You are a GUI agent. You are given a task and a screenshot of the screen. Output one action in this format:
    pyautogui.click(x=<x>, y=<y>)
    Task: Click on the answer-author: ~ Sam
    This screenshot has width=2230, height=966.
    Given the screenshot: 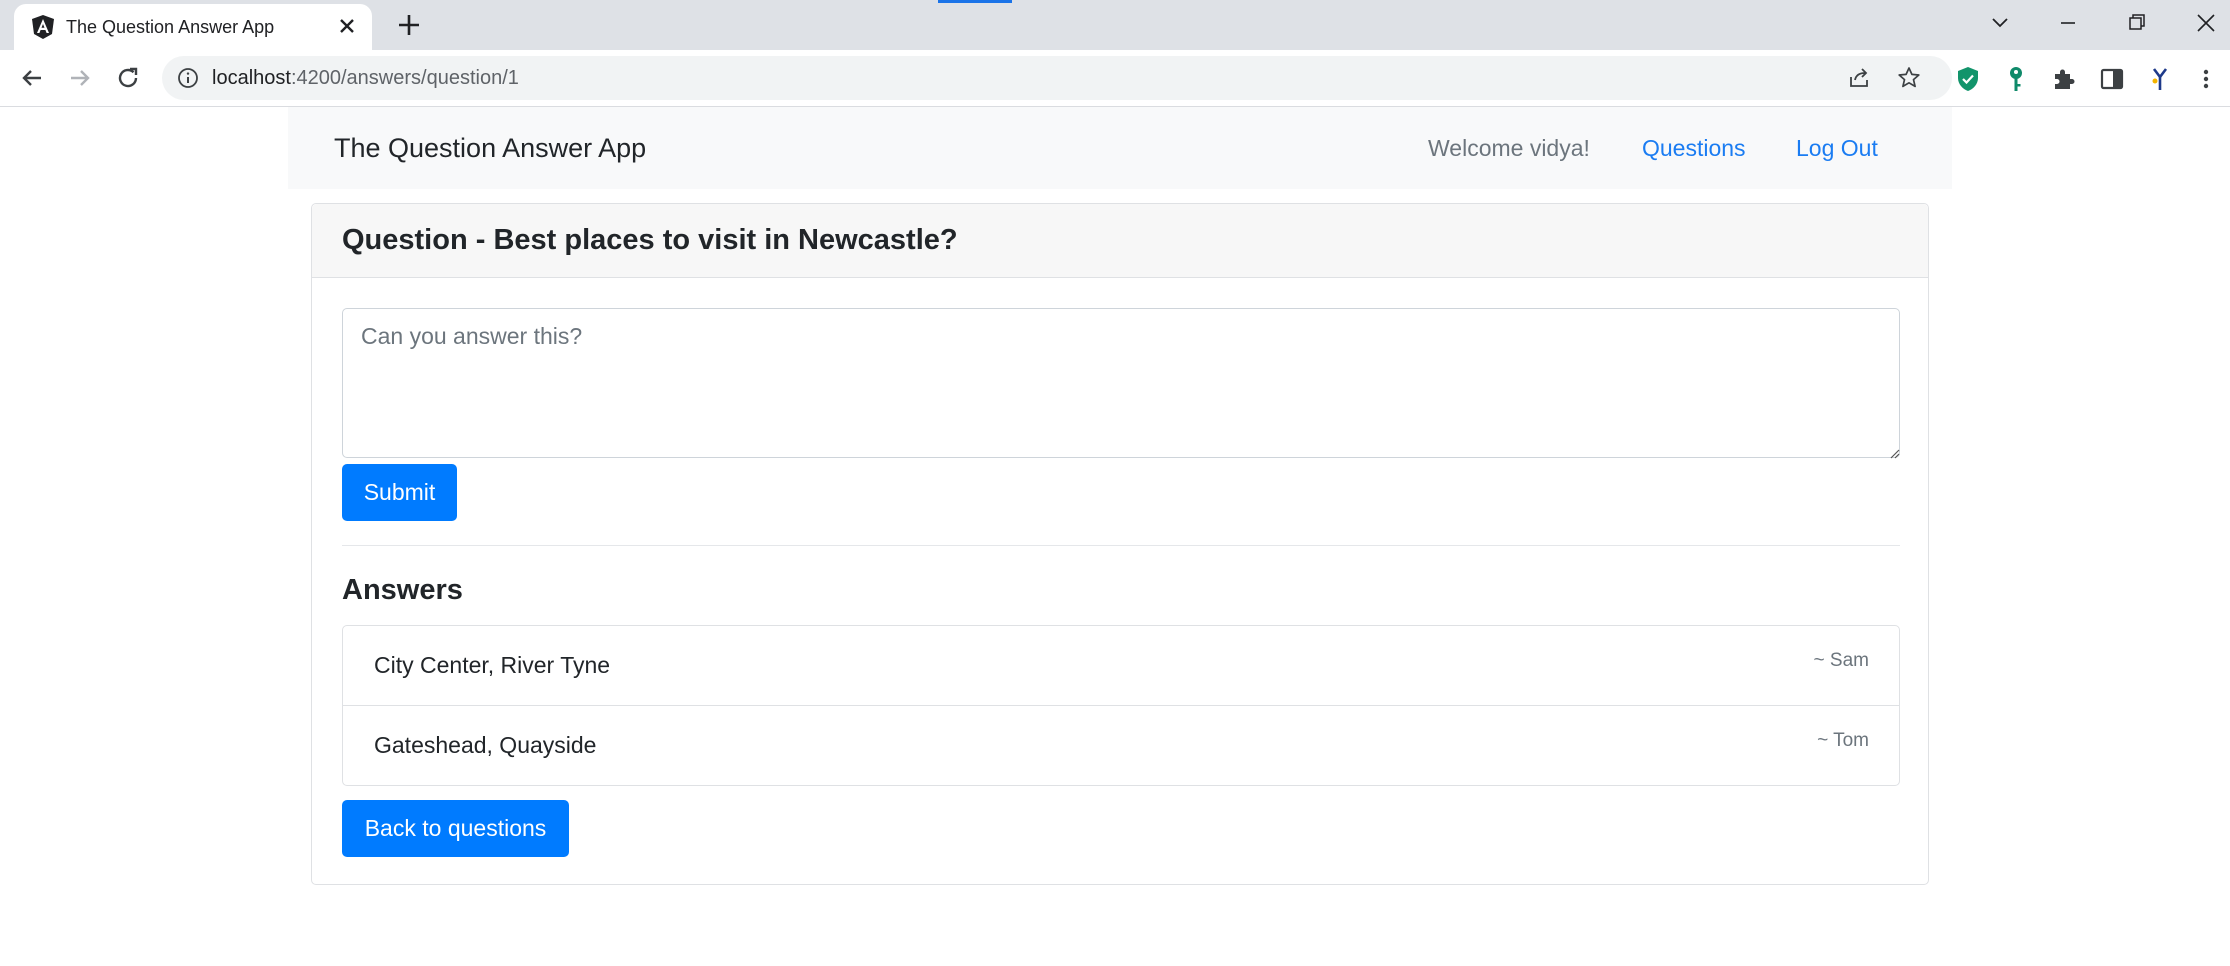 What is the action you would take?
    pyautogui.click(x=1841, y=660)
    